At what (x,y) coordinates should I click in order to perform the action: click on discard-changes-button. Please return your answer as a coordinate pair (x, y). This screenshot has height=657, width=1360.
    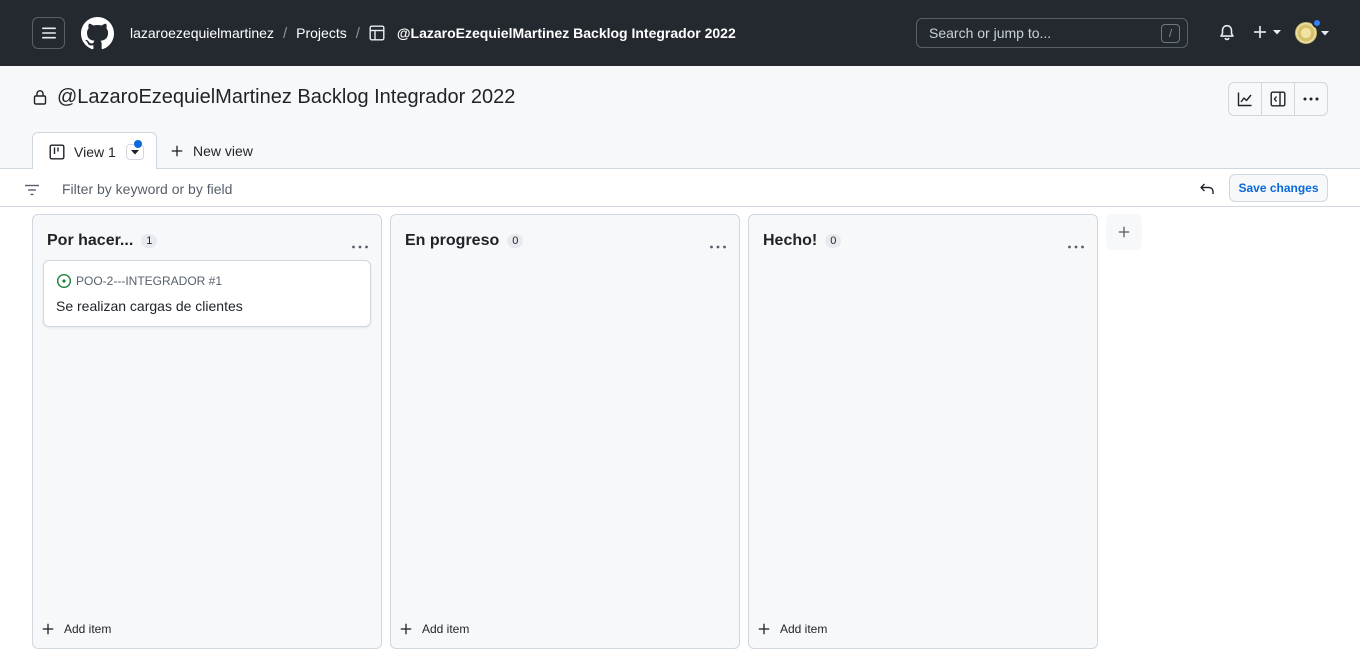
    Looking at the image, I should click on (1207, 191).